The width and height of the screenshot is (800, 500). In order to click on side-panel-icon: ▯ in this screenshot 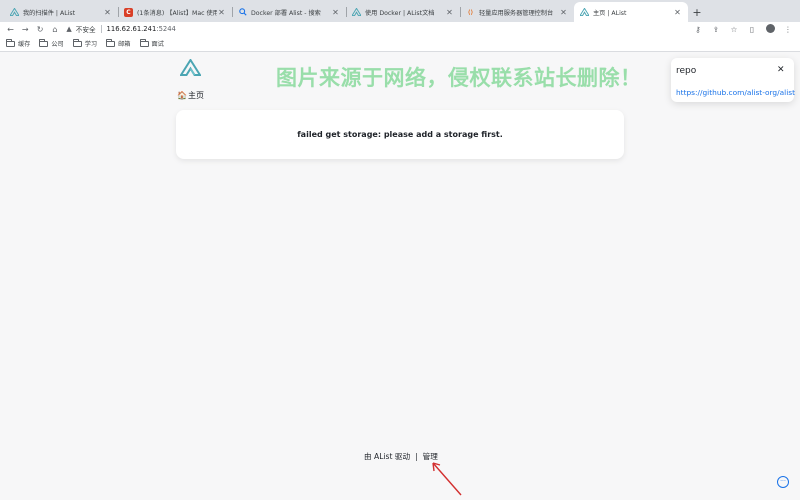, I will do `click(752, 29)`.